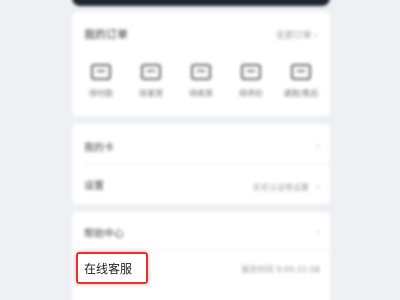 The image size is (400, 300). What do you see at coordinates (104, 234) in the screenshot?
I see `menu-row-label: 帮助中心` at bounding box center [104, 234].